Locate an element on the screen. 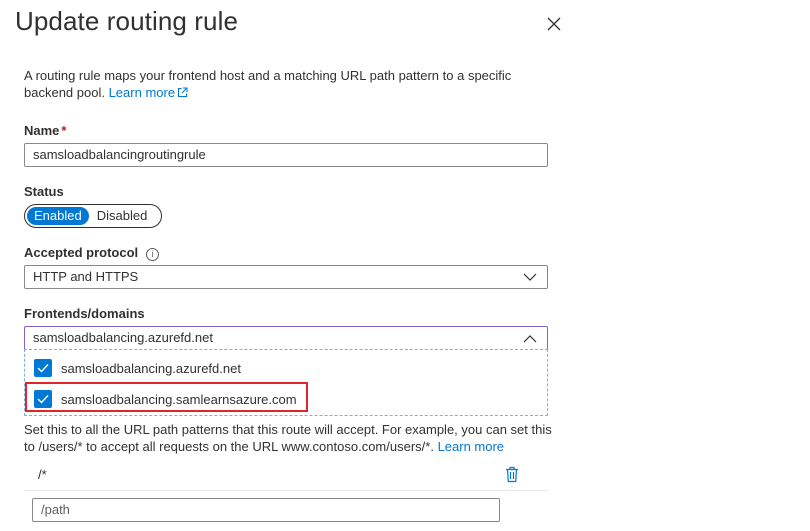 Image resolution: width=810 pixels, height=531 pixels. chevron-down-icon is located at coordinates (530, 277).